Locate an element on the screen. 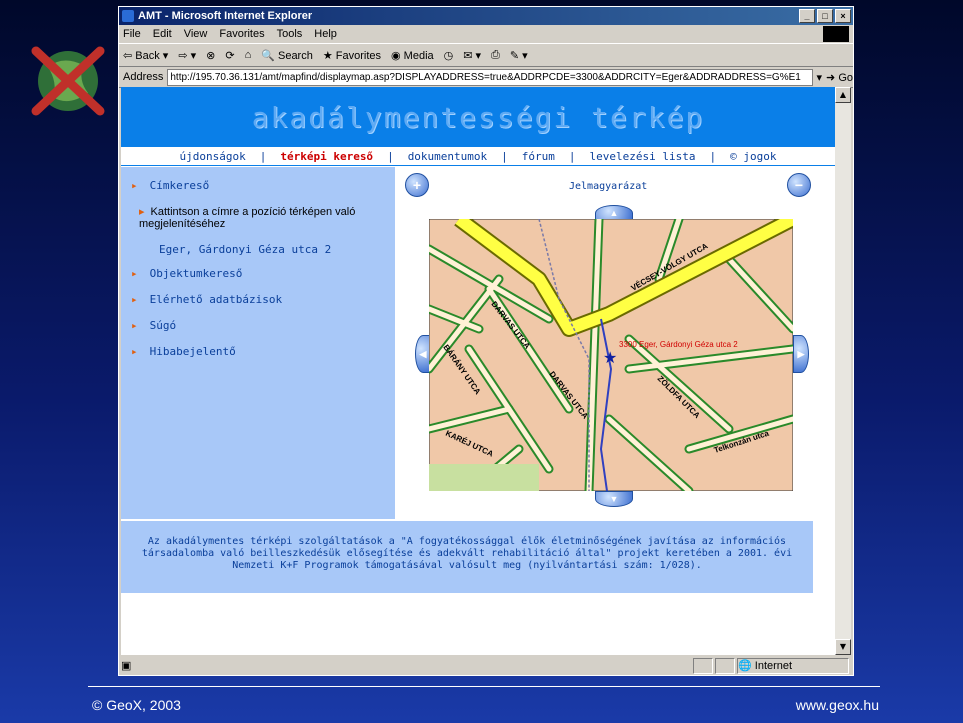 The image size is (963, 723). edit-icon: ✎ ▾ is located at coordinates (519, 55).